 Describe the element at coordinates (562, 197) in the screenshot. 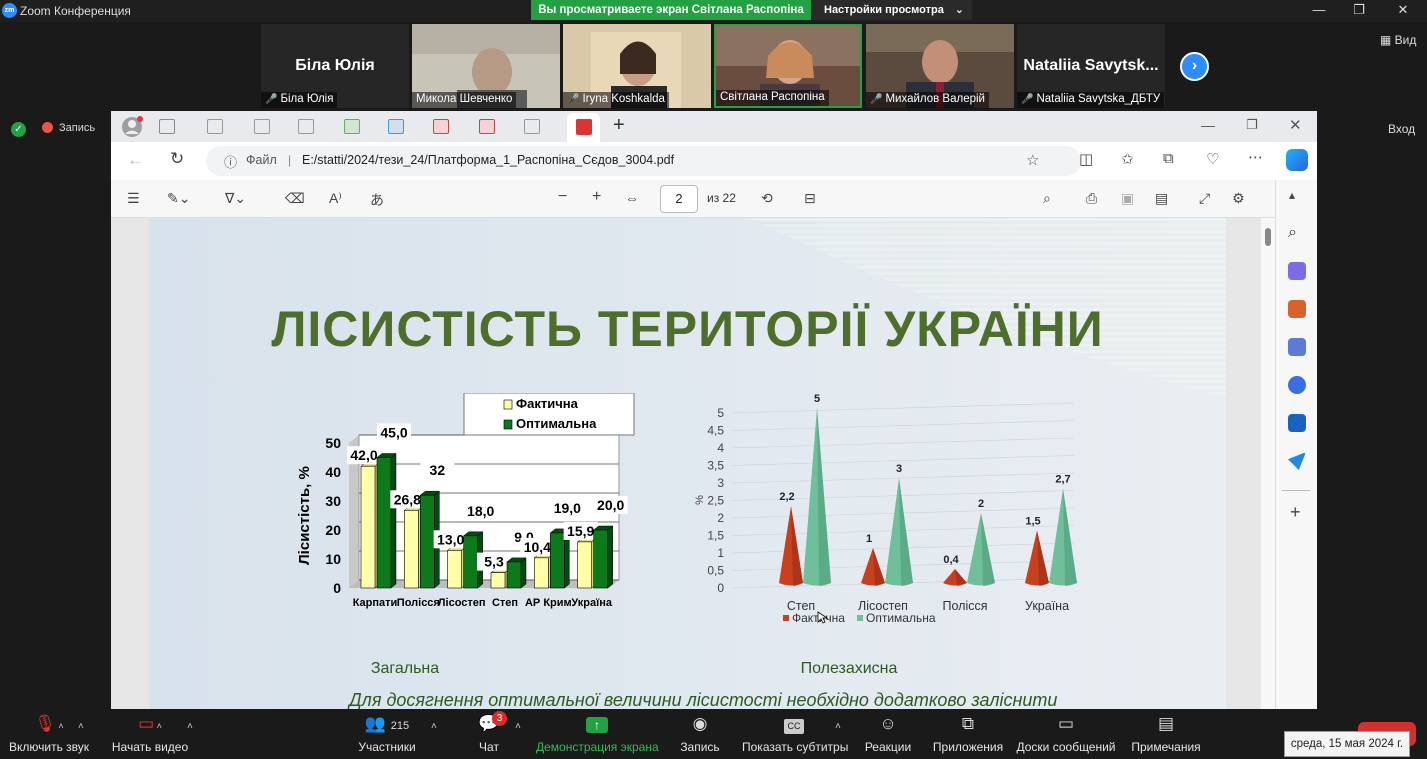

I see `zoom-out-icon: −` at that location.